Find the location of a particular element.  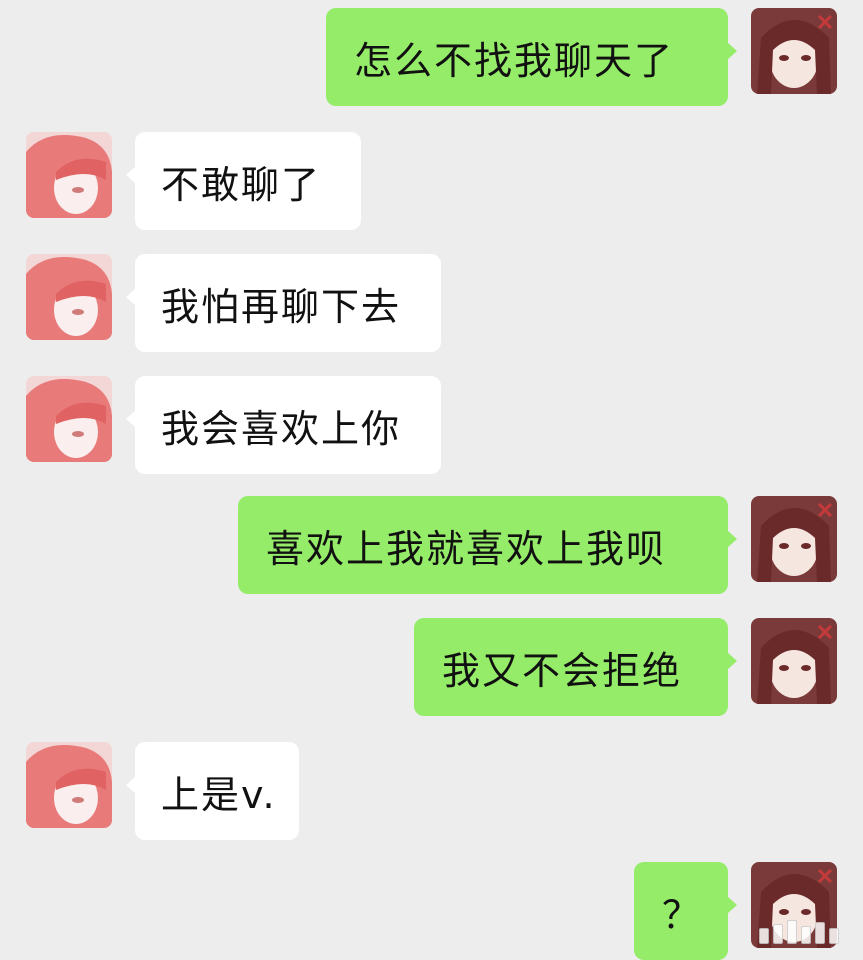

message-bubble-self: 喜欢上我就喜欢上我呗 is located at coordinates (487, 545).